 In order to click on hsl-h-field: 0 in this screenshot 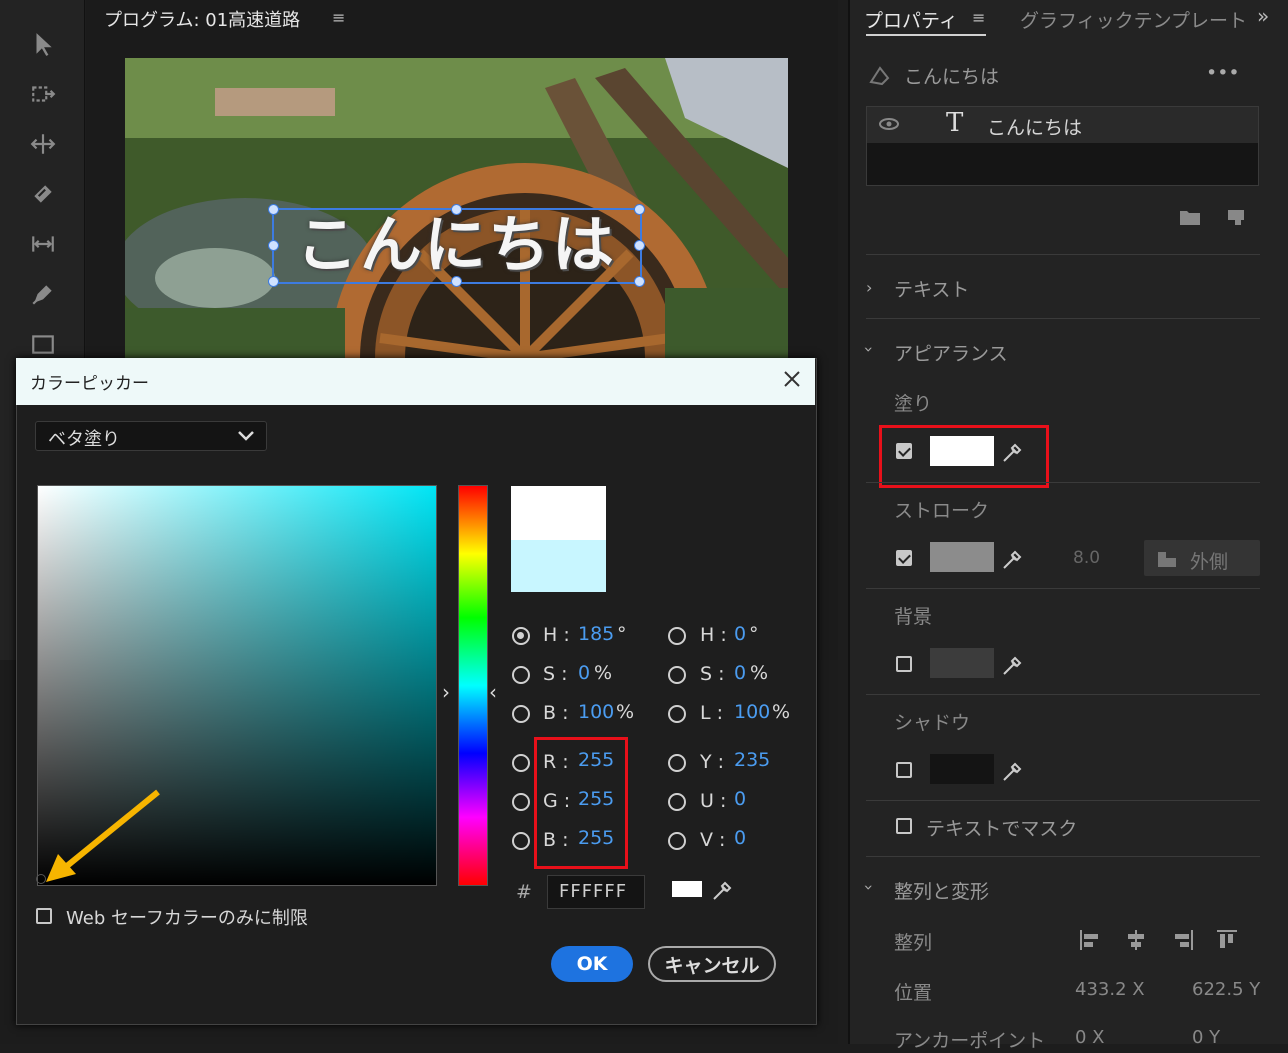, I will do `click(740, 634)`.